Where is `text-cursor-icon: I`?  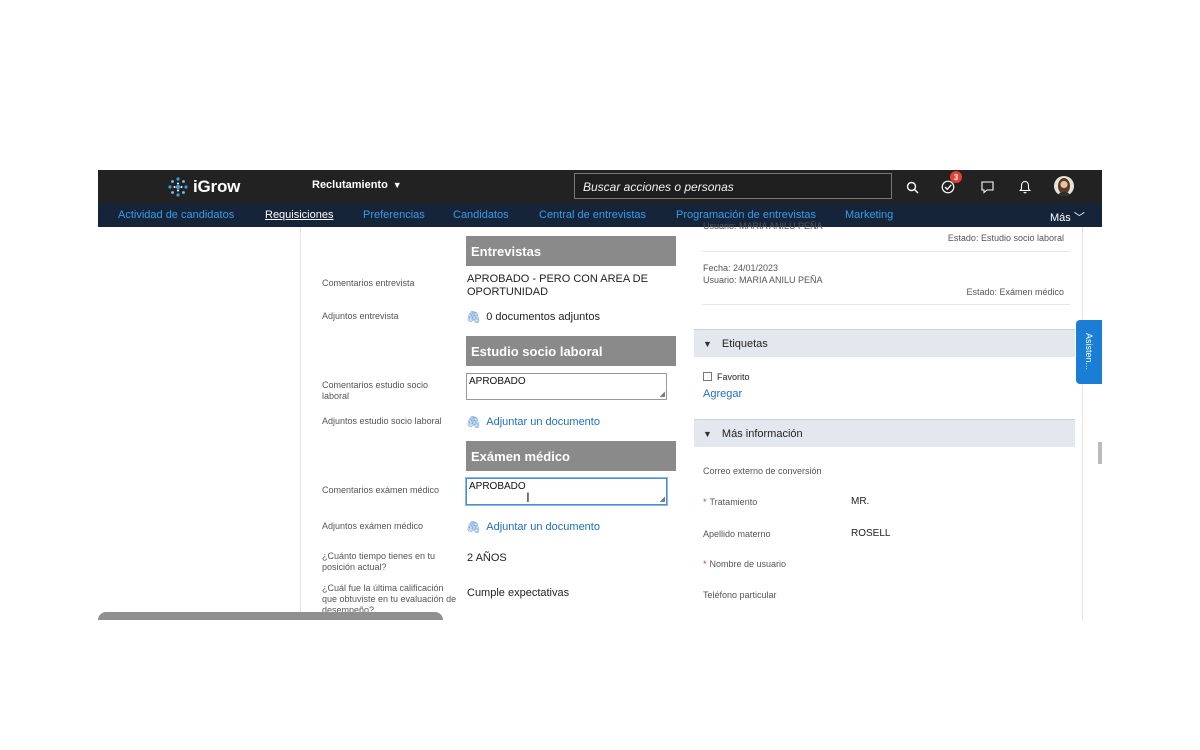
text-cursor-icon: I is located at coordinates (528, 497).